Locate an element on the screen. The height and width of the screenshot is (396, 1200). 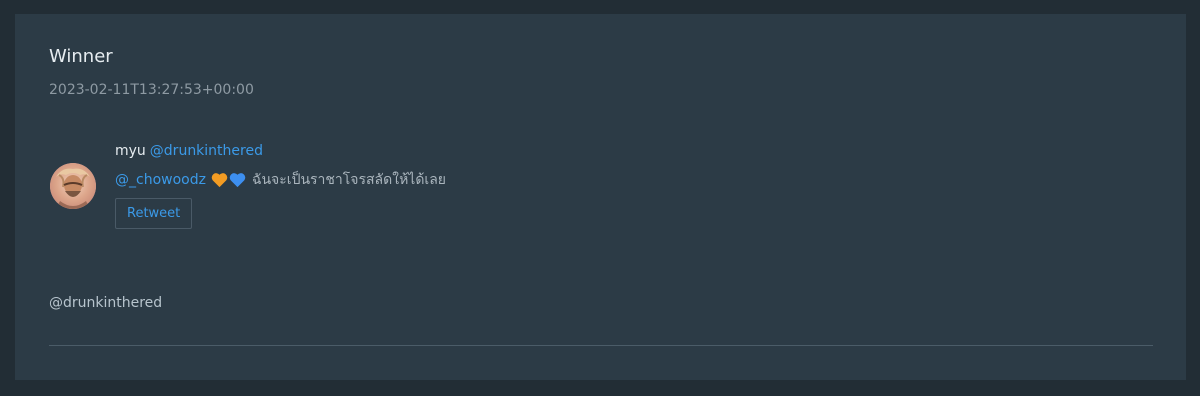
divider is located at coordinates (601, 345).